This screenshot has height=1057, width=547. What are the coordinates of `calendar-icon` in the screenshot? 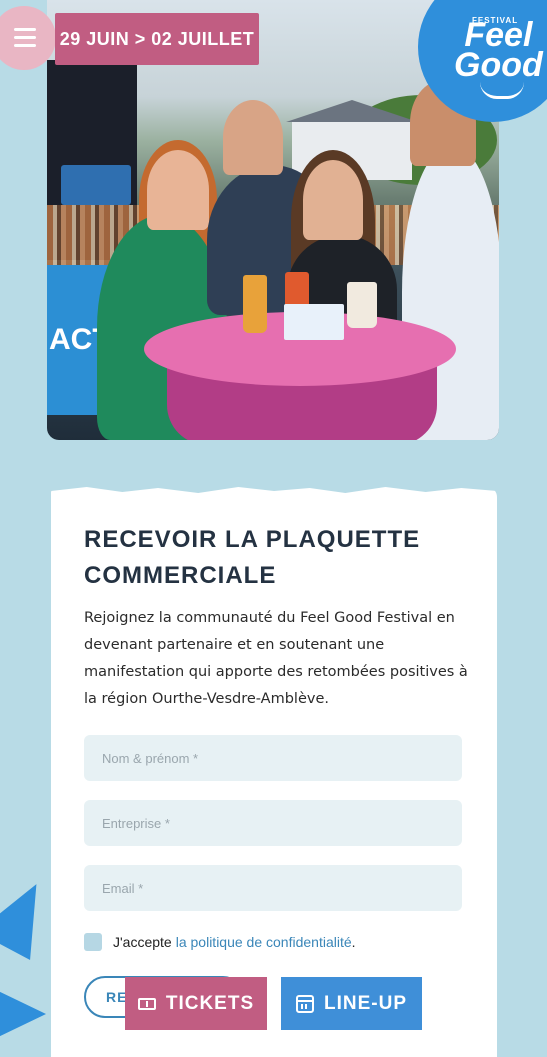 It's located at (305, 1003).